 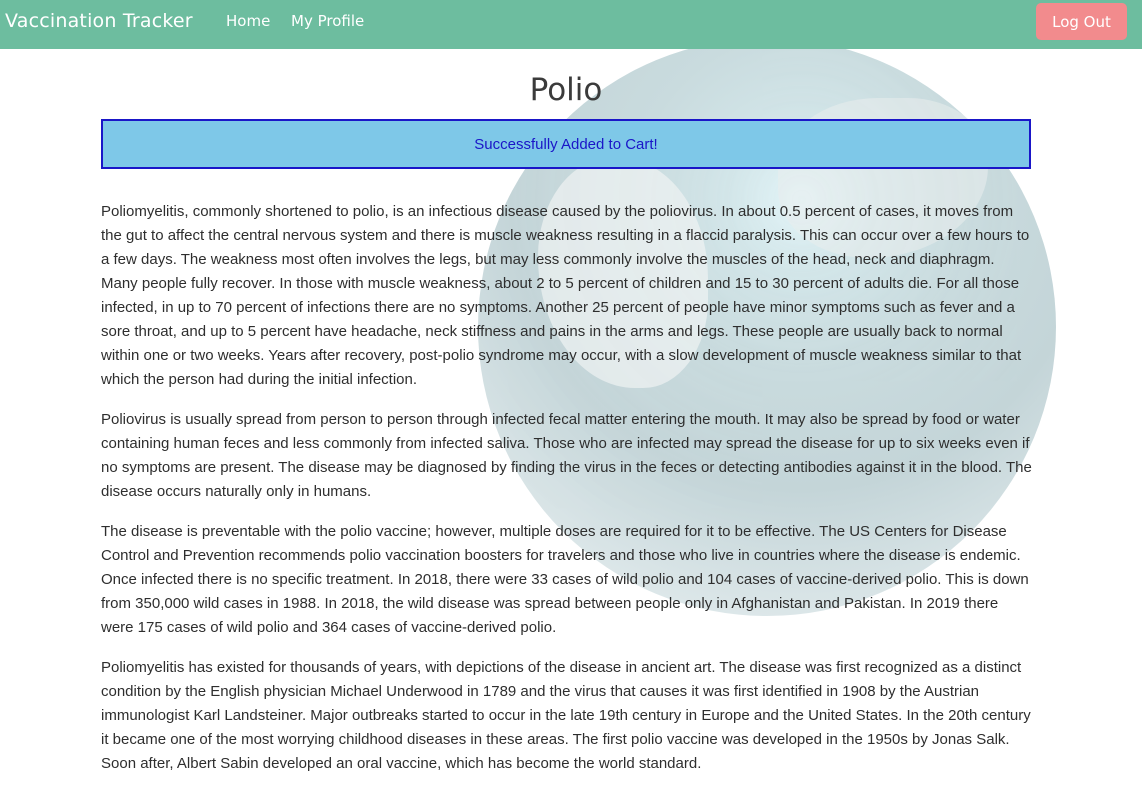 I want to click on logout-button: Log Out, so click(x=1081, y=21).